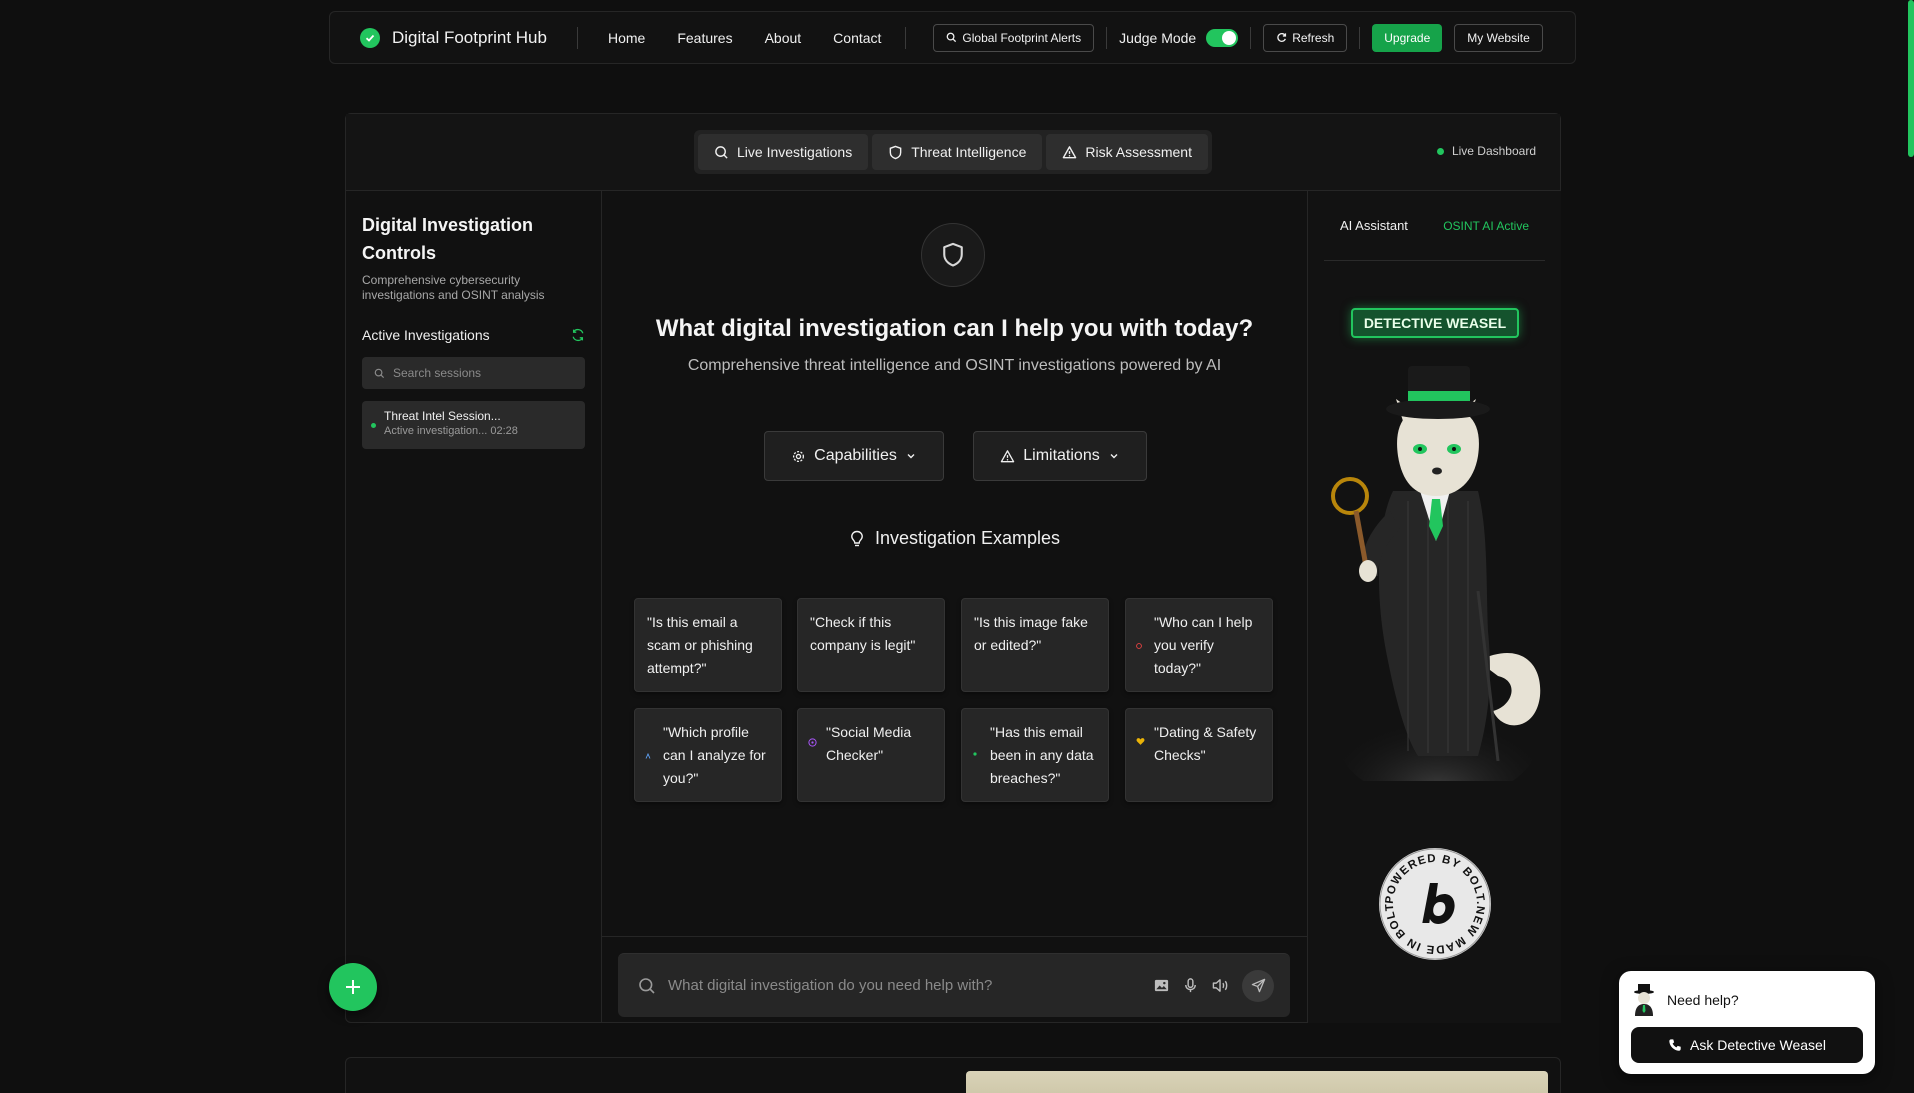  I want to click on active-investigations-label: Active Investigations, so click(426, 335).